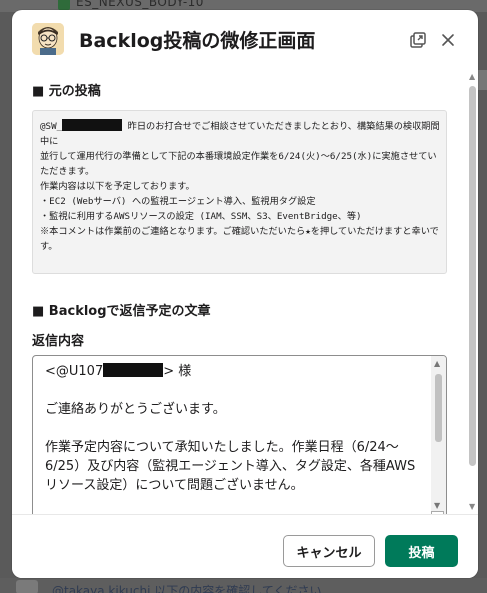  I want to click on modal-scroll-up-icon: ▲, so click(472, 76).